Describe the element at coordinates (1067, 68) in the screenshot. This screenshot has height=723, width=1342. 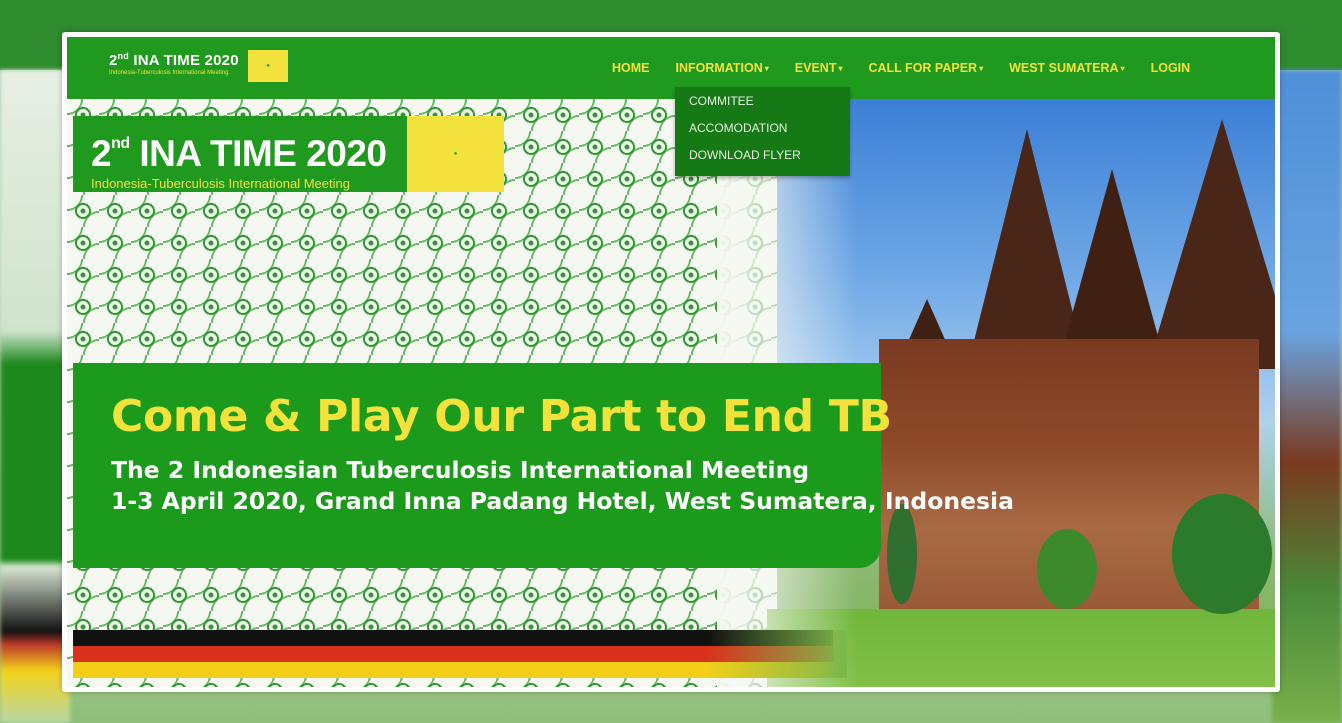
I see `nav-item-west-sumatera: WEST SUMATERA ▾` at that location.